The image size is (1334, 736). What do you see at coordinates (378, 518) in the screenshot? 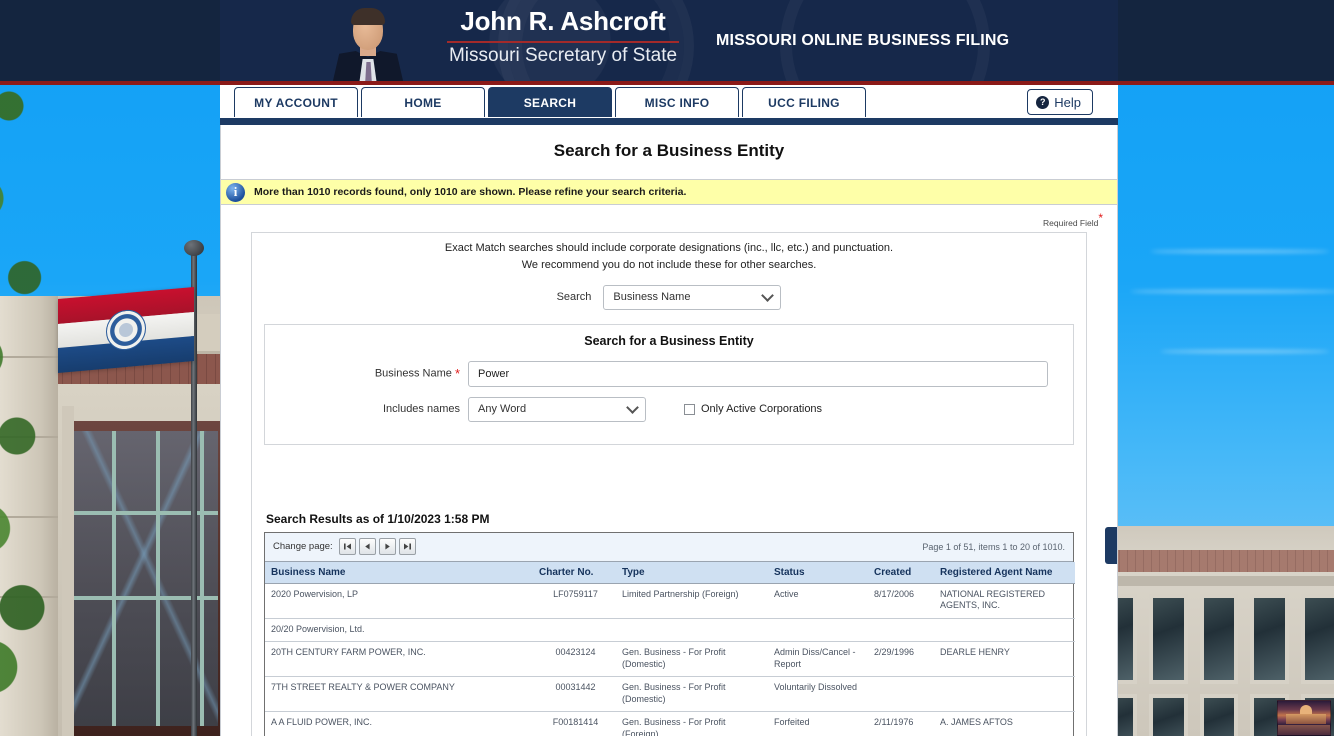
I see `results-heading: Search Results as of 1/10/2023 1:58 PM` at bounding box center [378, 518].